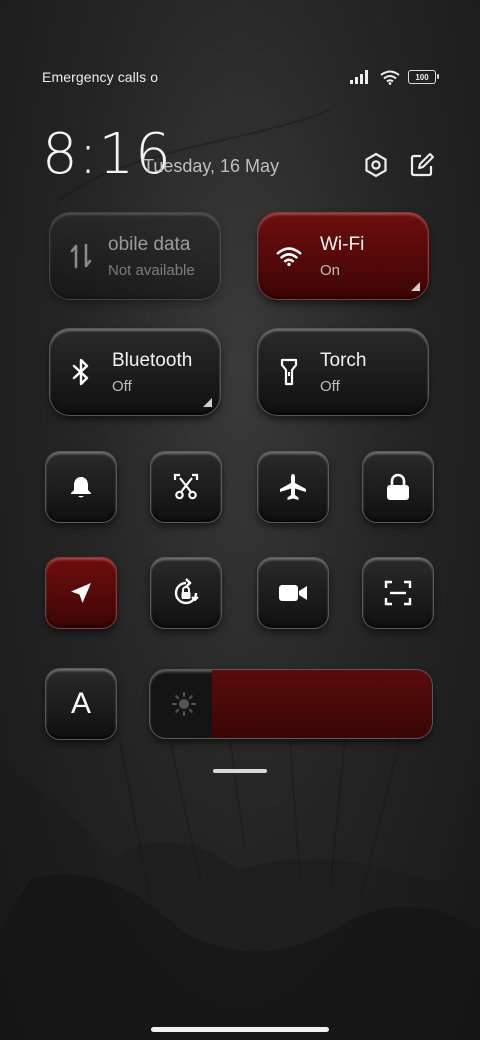 Image resolution: width=480 pixels, height=1040 pixels. What do you see at coordinates (122, 386) in the screenshot?
I see `bluetooth-status: Off` at bounding box center [122, 386].